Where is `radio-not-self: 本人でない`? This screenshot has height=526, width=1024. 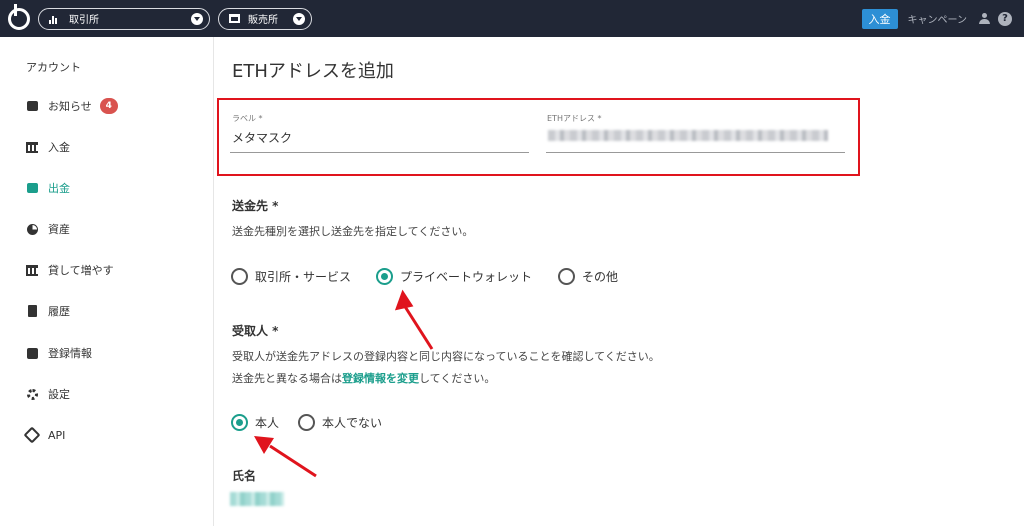 radio-not-self: 本人でない is located at coordinates (340, 422).